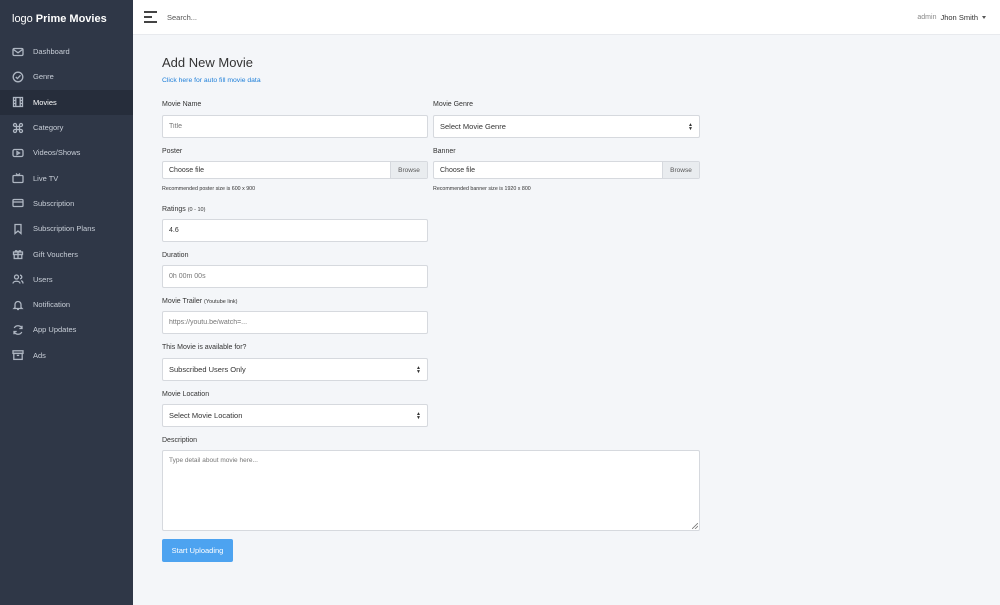  What do you see at coordinates (204, 347) in the screenshot?
I see `availability-label: This Movie is available for?` at bounding box center [204, 347].